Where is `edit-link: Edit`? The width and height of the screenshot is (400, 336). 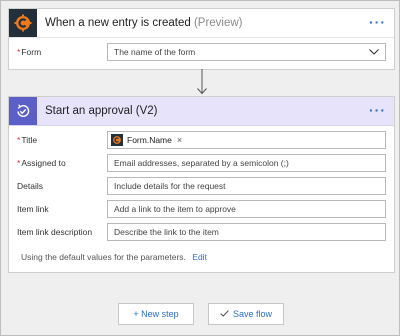
edit-link: Edit is located at coordinates (199, 257).